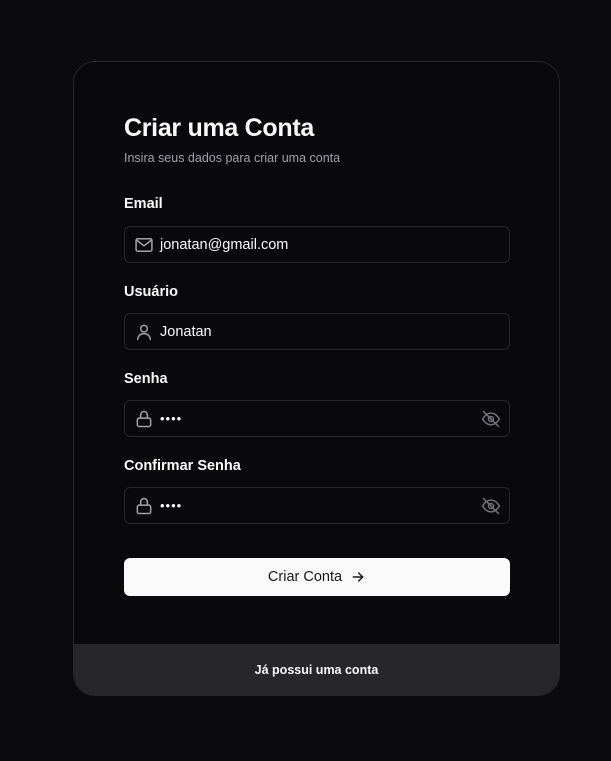 This screenshot has height=761, width=611. Describe the element at coordinates (219, 128) in the screenshot. I see `page-title: Criar uma Conta` at that location.